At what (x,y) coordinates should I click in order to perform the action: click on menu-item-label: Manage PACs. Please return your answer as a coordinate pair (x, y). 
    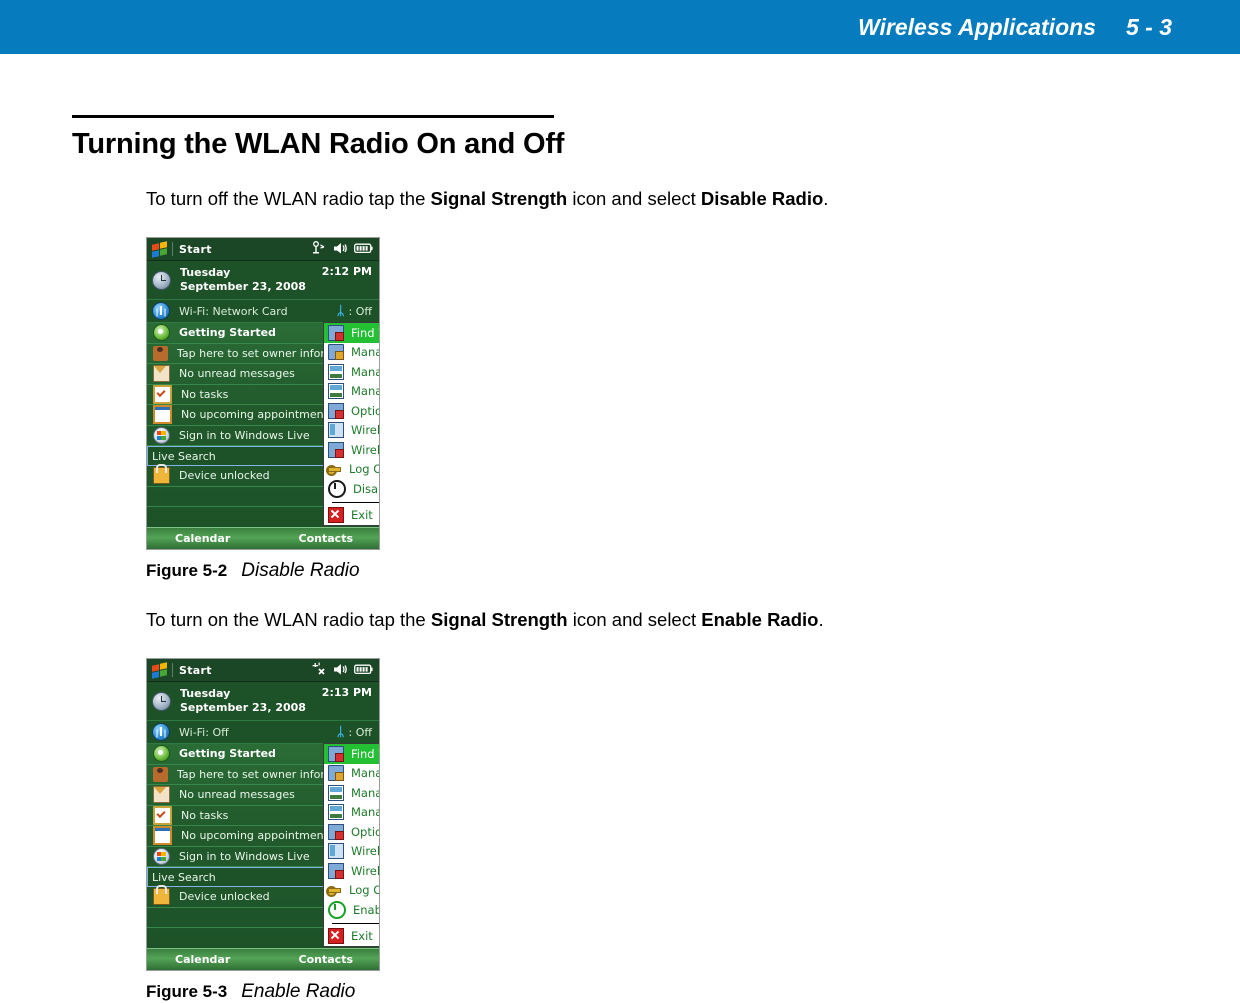
    Looking at the image, I should click on (365, 391).